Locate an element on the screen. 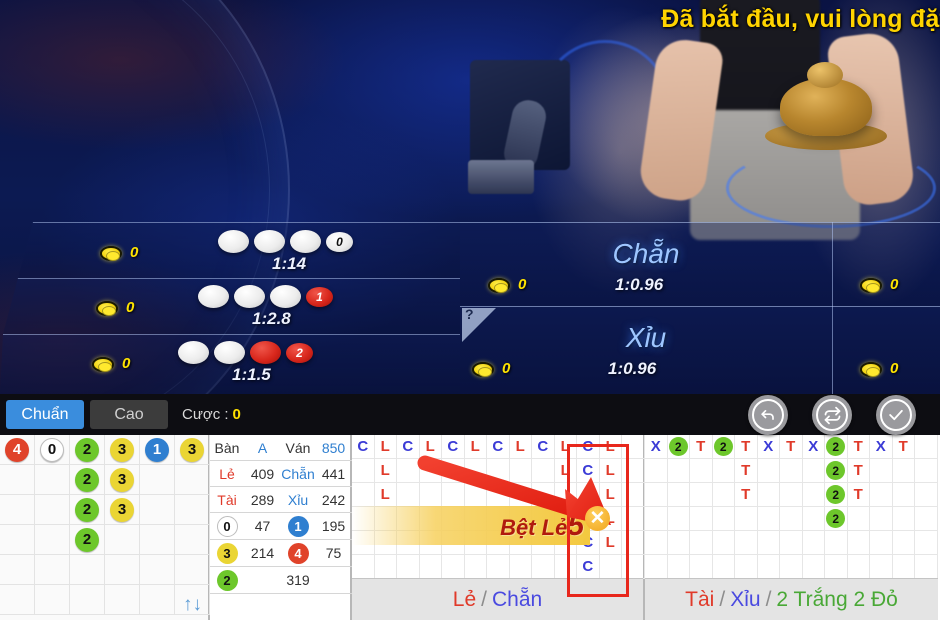 The height and width of the screenshot is (620, 940). stat-cell: Bàn is located at coordinates (227, 447).